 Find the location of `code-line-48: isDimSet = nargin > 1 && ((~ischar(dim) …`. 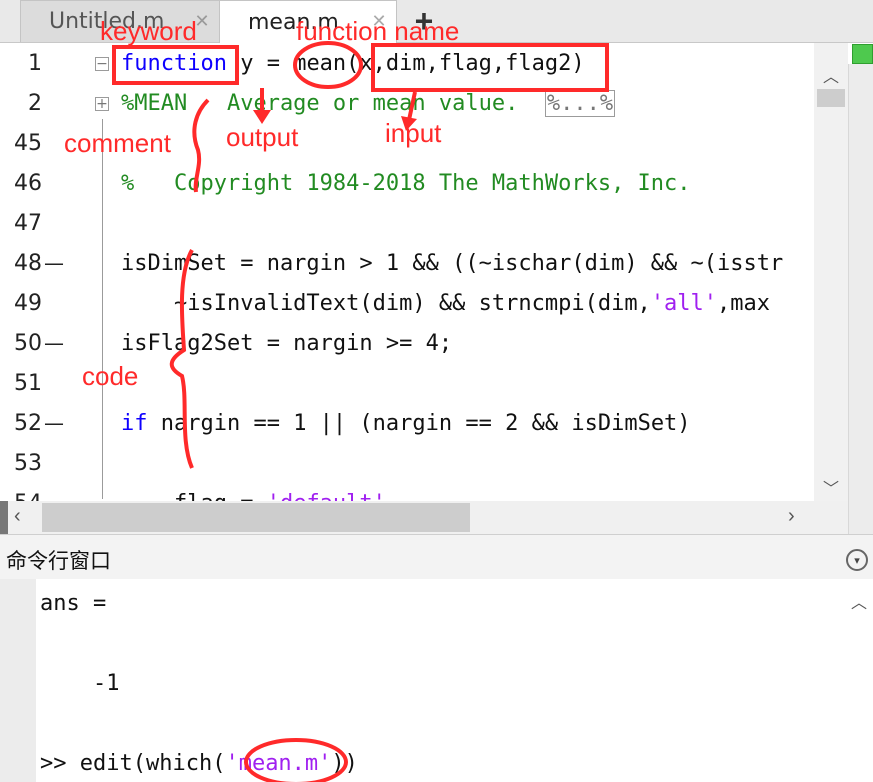

code-line-48: isDimSet = nargin > 1 && ((~ischar(dim) … is located at coordinates (452, 263).